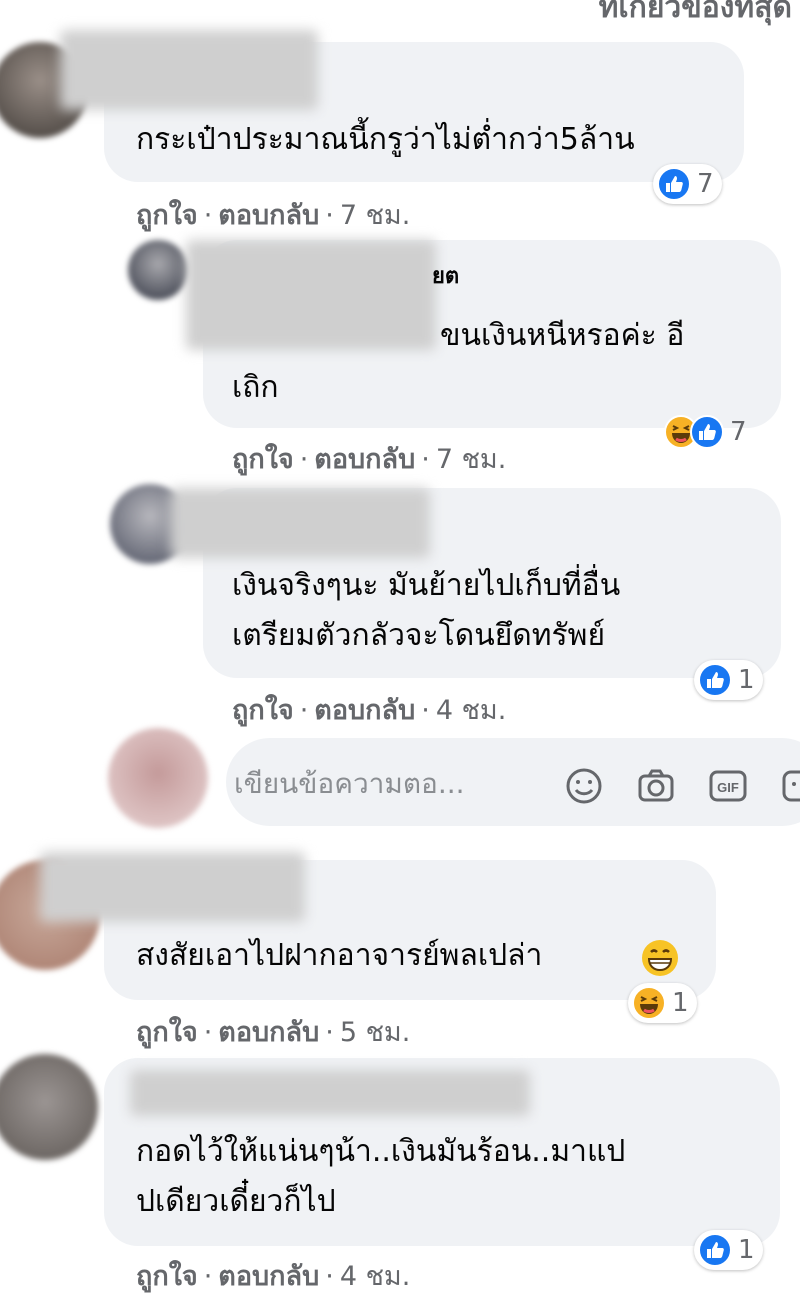 The width and height of the screenshot is (800, 1297). Describe the element at coordinates (562, 335) in the screenshot. I see `comment-text-line: ขนเงินหนีหรอค่ะ อี` at that location.